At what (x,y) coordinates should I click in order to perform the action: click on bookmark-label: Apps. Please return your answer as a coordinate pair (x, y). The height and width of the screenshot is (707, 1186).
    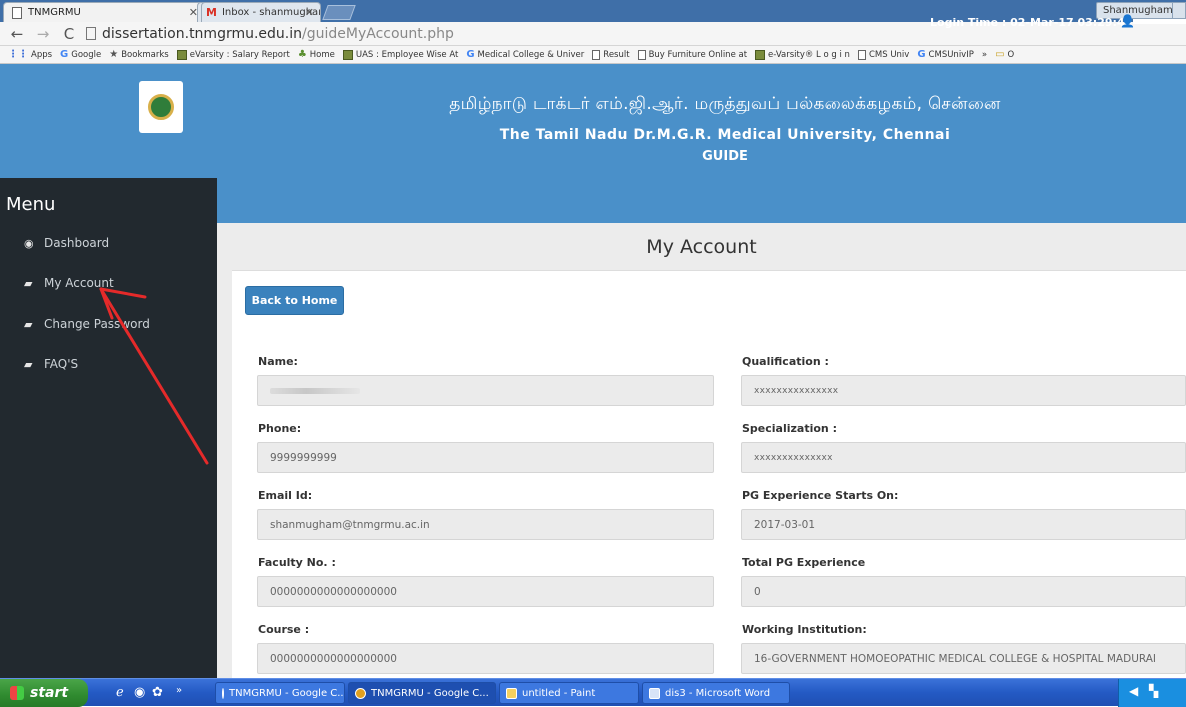
    Looking at the image, I should click on (42, 54).